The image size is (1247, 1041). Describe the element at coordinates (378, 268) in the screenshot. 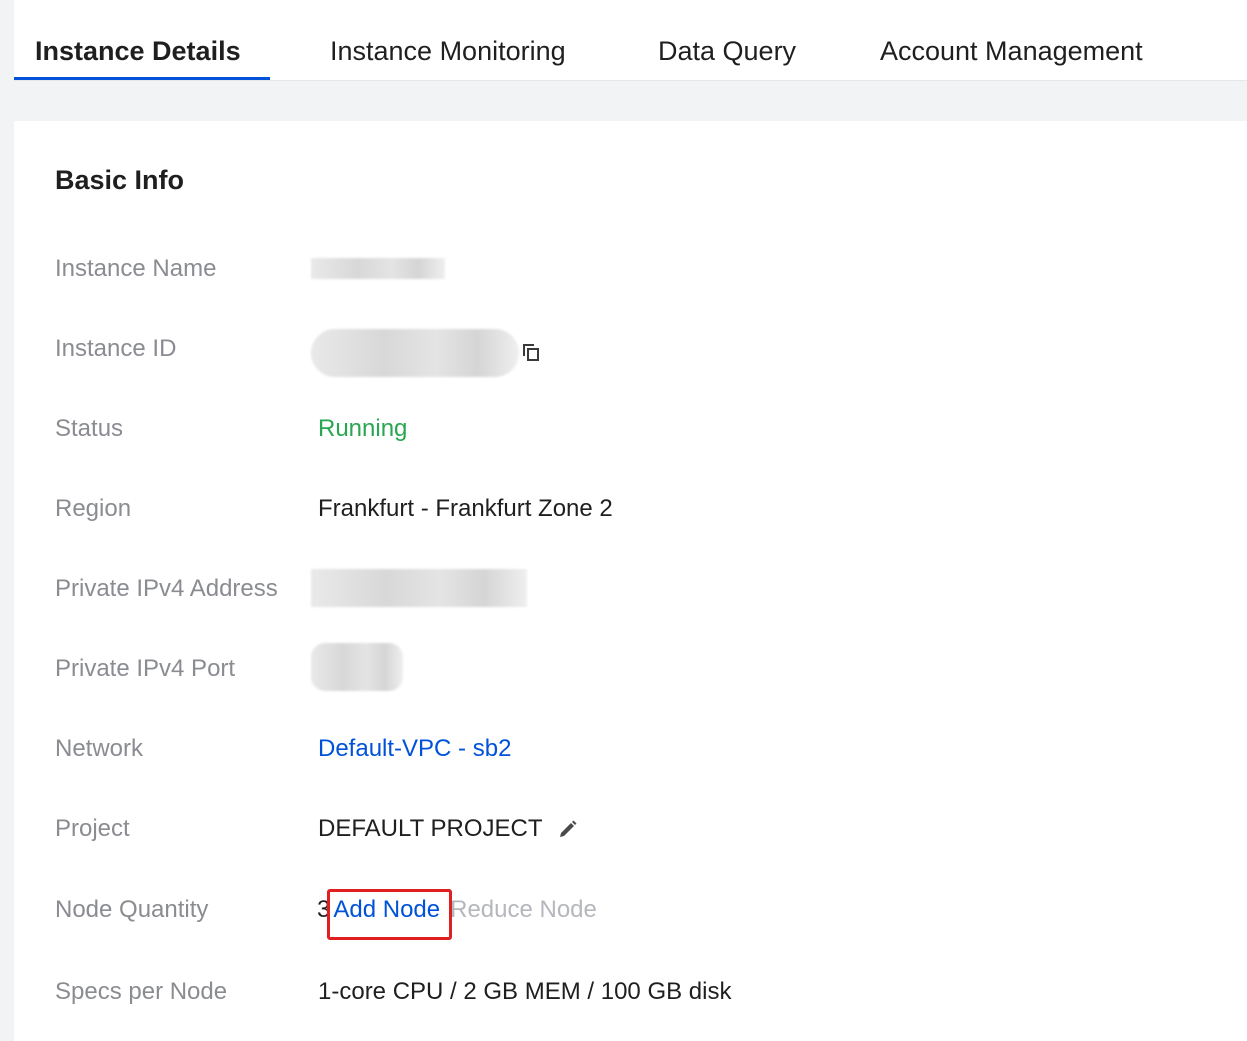

I see `instance-name-redacted` at that location.